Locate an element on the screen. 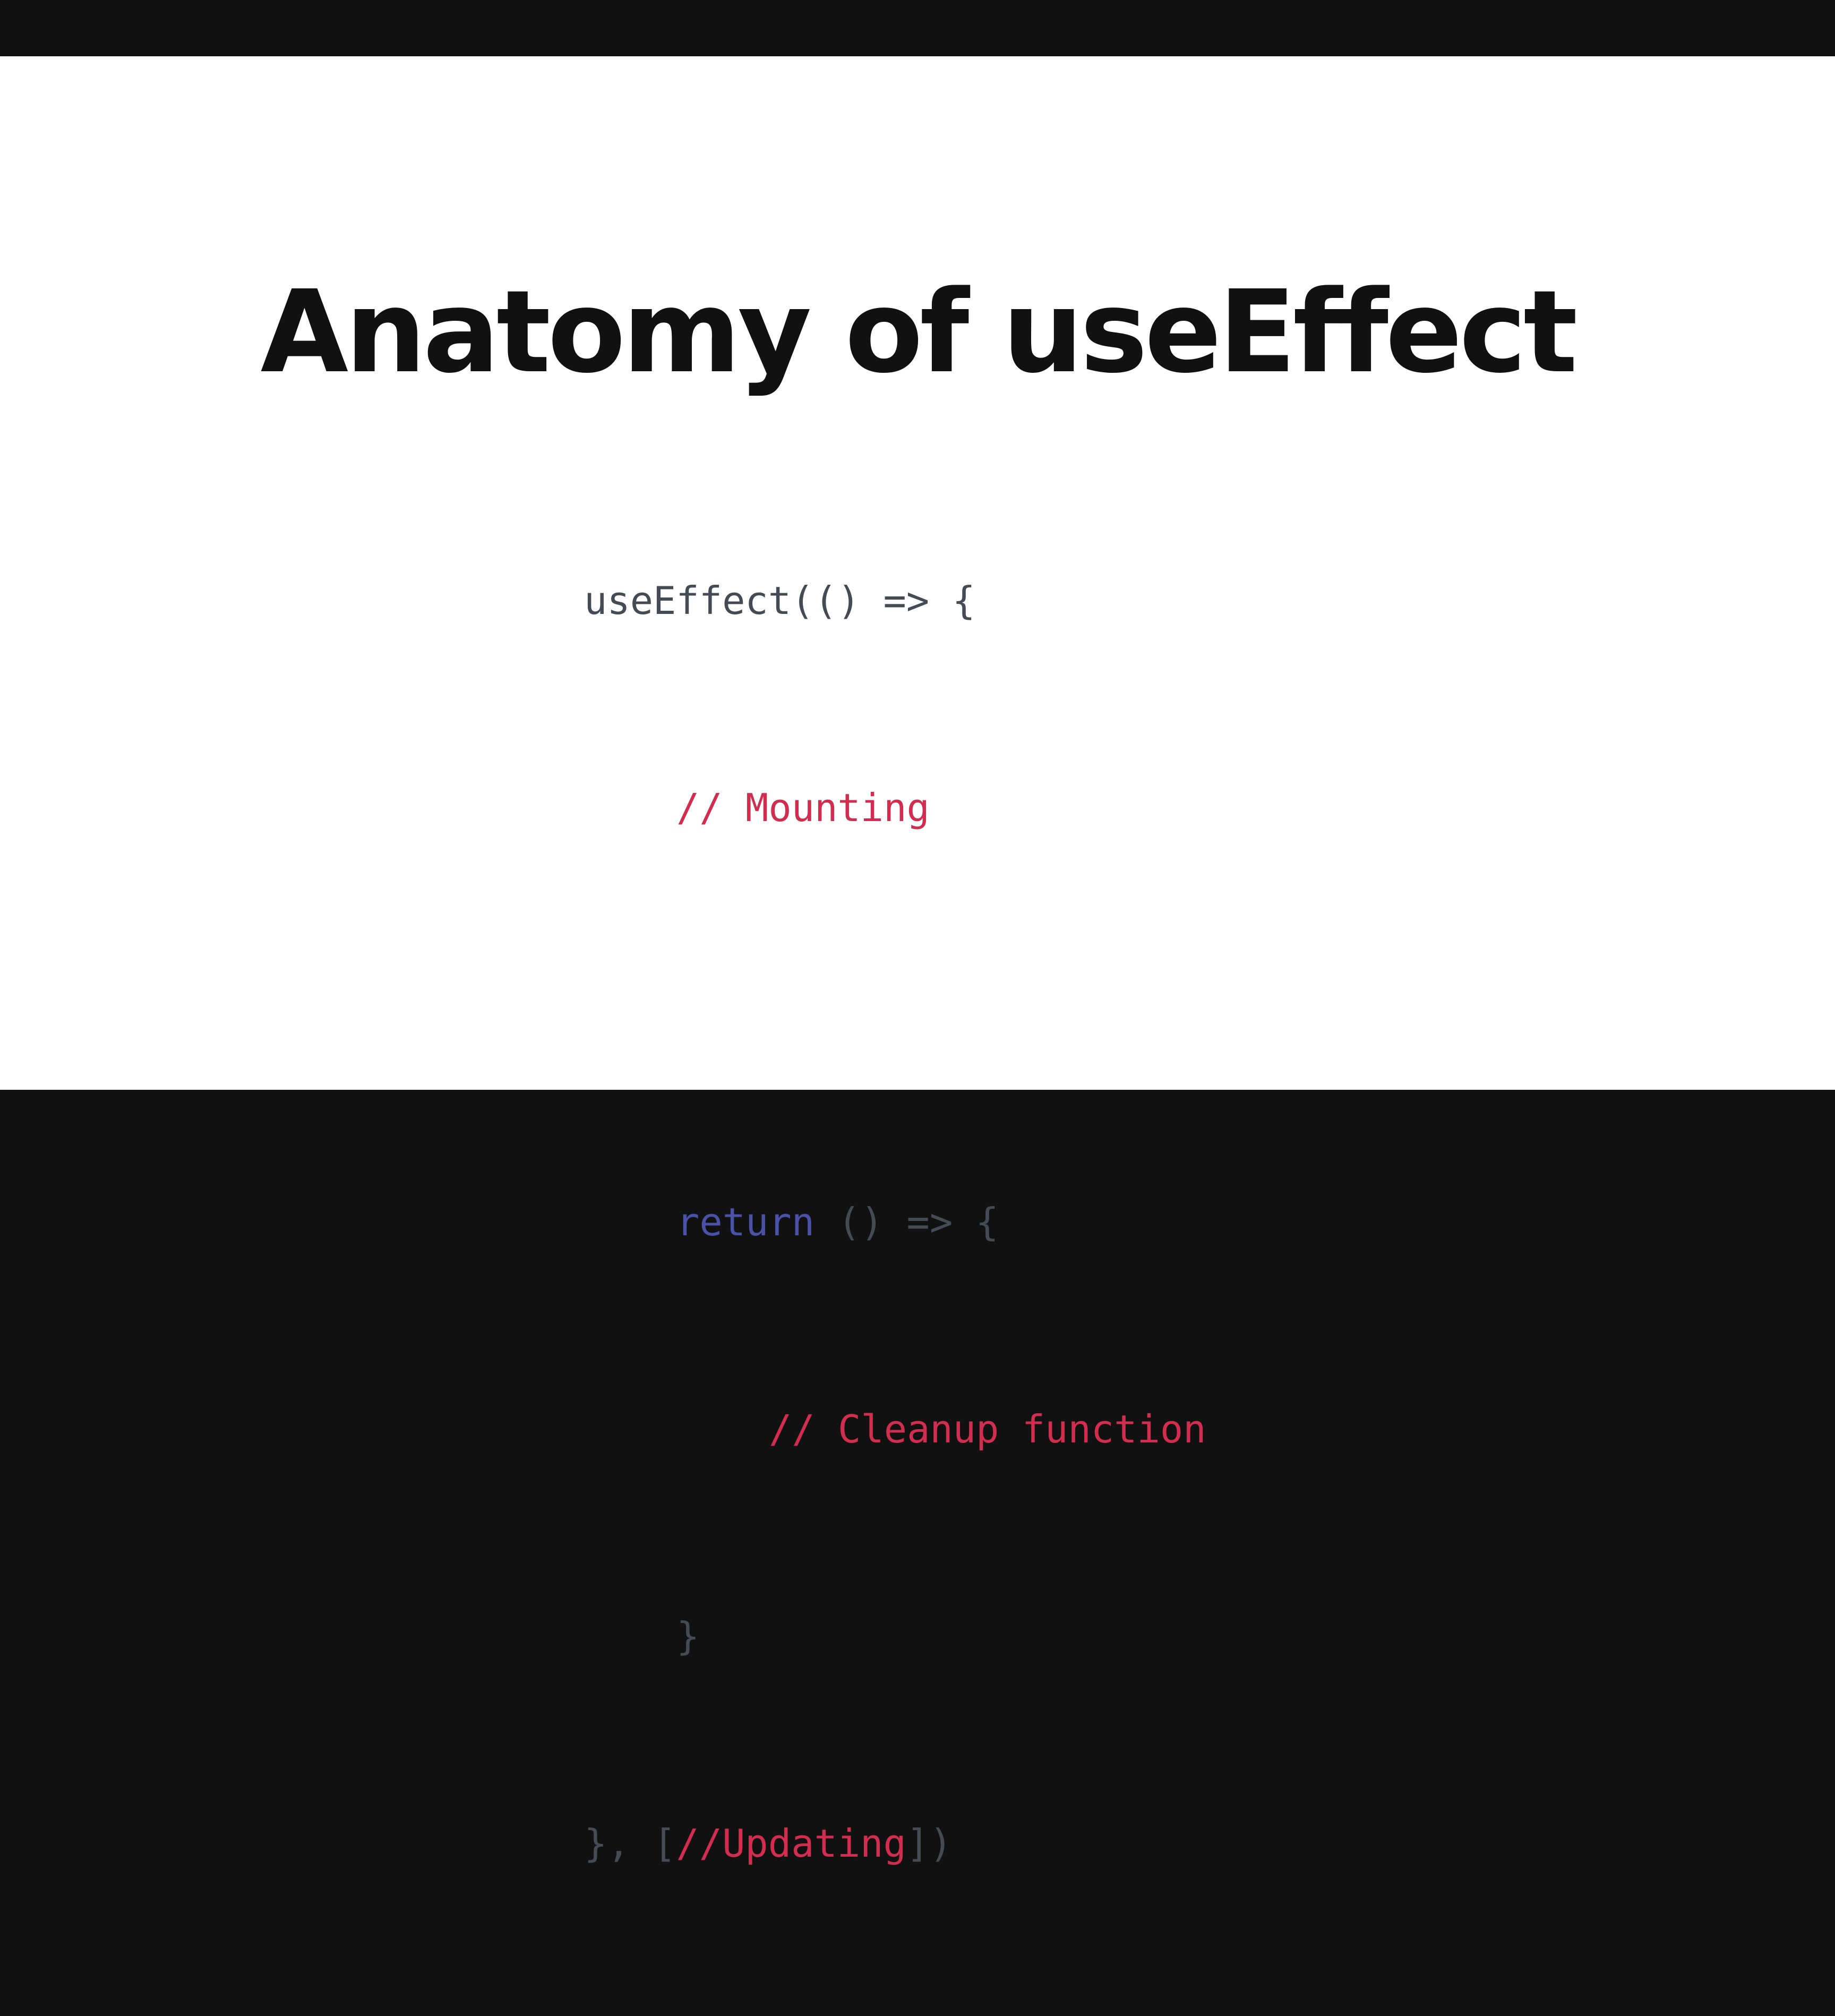 Image resolution: width=1835 pixels, height=2016 pixels. code-line-7: }, [//Updating]) is located at coordinates (895, 1843).